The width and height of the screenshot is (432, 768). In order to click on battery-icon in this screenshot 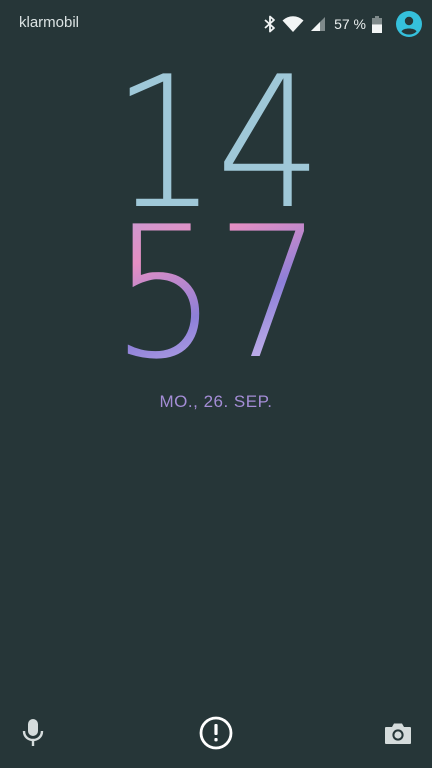, I will do `click(377, 24)`.